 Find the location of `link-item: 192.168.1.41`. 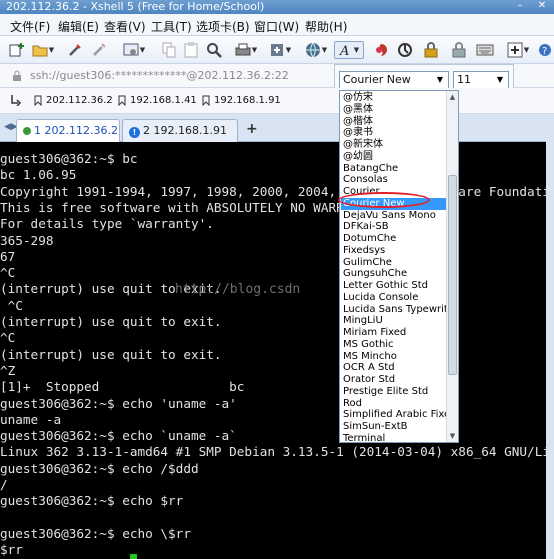

link-item: 192.168.1.41 is located at coordinates (157, 100).